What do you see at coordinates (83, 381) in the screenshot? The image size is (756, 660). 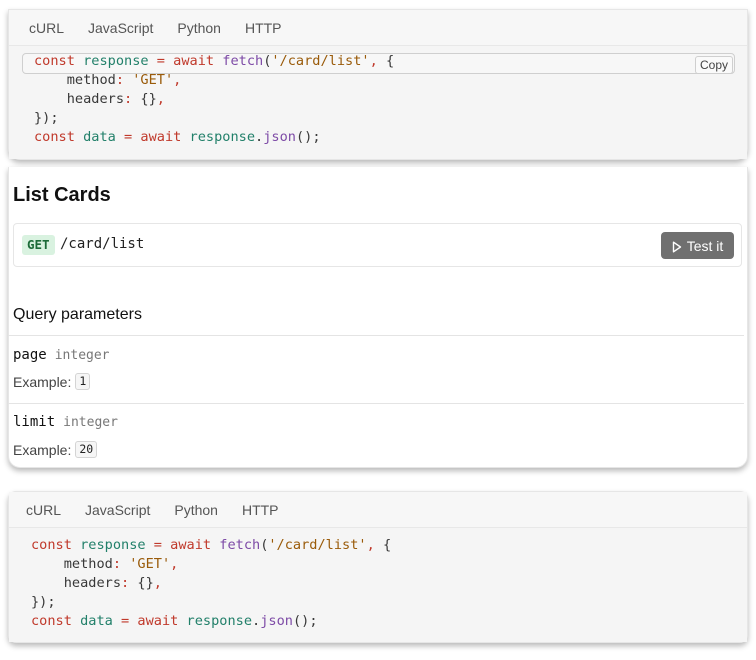 I see `example-value: 1` at bounding box center [83, 381].